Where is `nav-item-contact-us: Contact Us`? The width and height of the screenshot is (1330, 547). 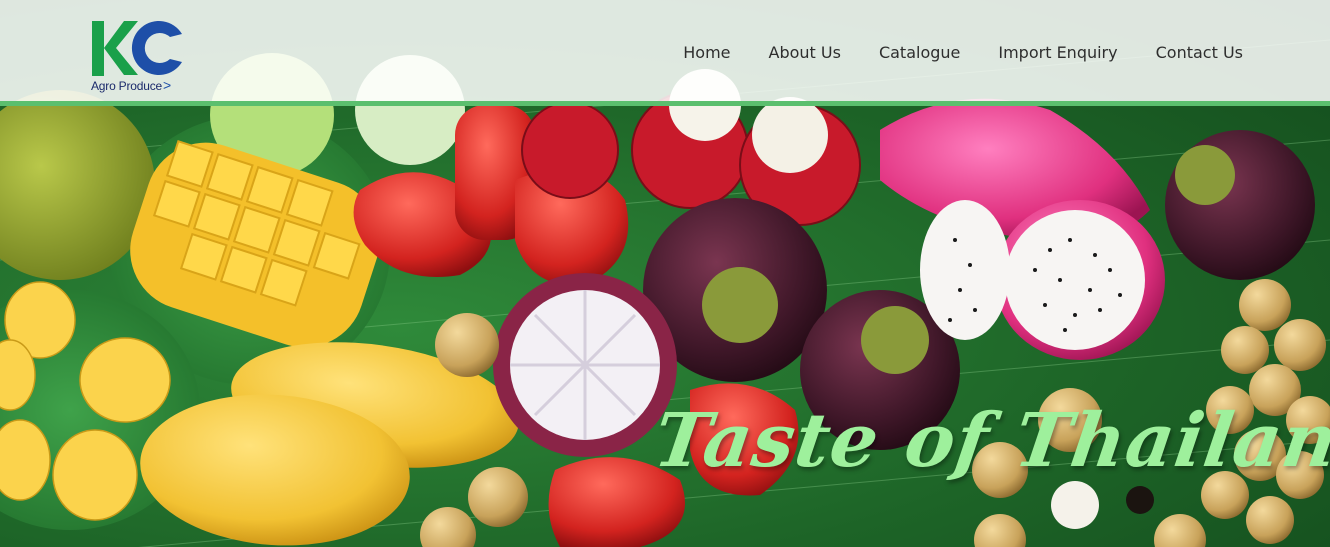 nav-item-contact-us: Contact Us is located at coordinates (1191, 52).